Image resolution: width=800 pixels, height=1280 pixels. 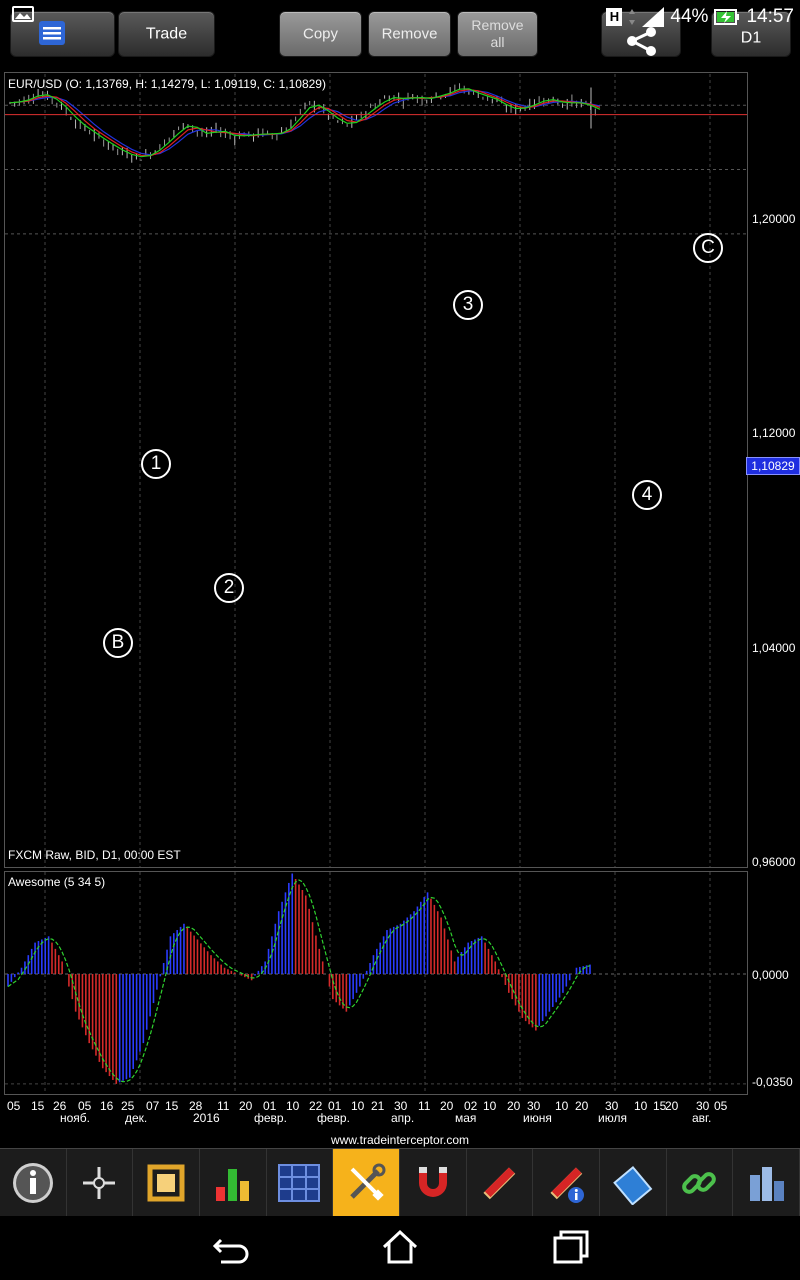 What do you see at coordinates (770, 16) in the screenshot?
I see `clock: 14:57` at bounding box center [770, 16].